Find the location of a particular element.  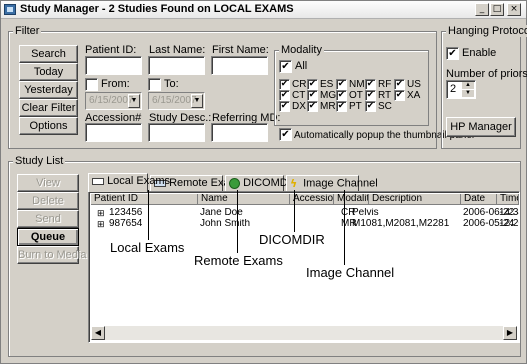

modality-sc-label: SC is located at coordinates (385, 106).